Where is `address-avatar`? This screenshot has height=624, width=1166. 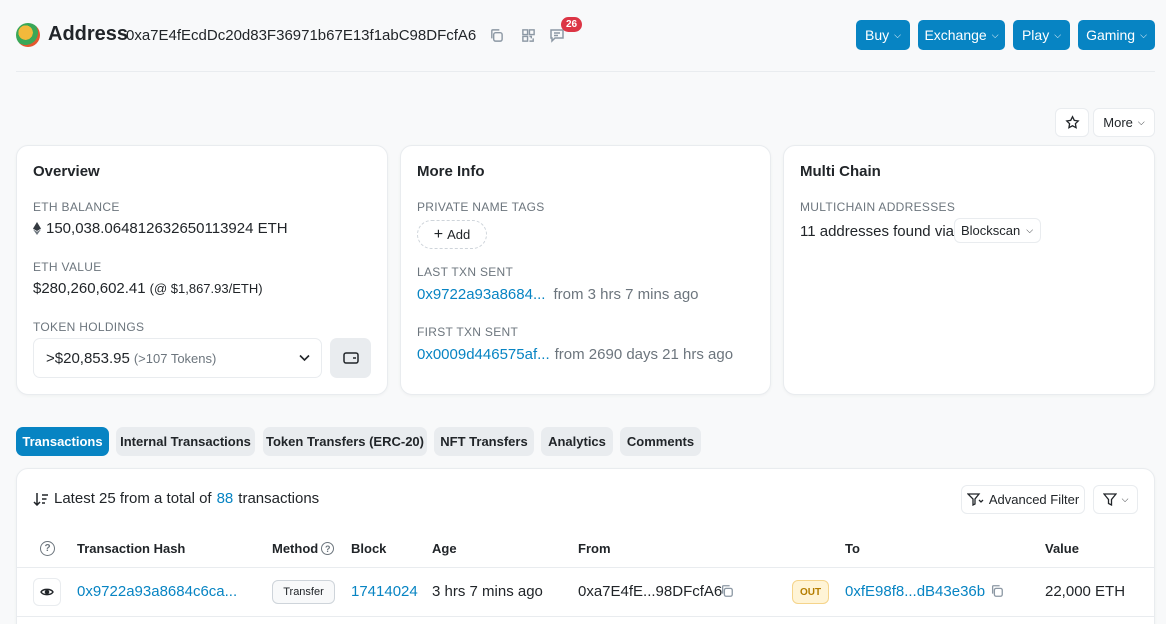
address-avatar is located at coordinates (28, 35).